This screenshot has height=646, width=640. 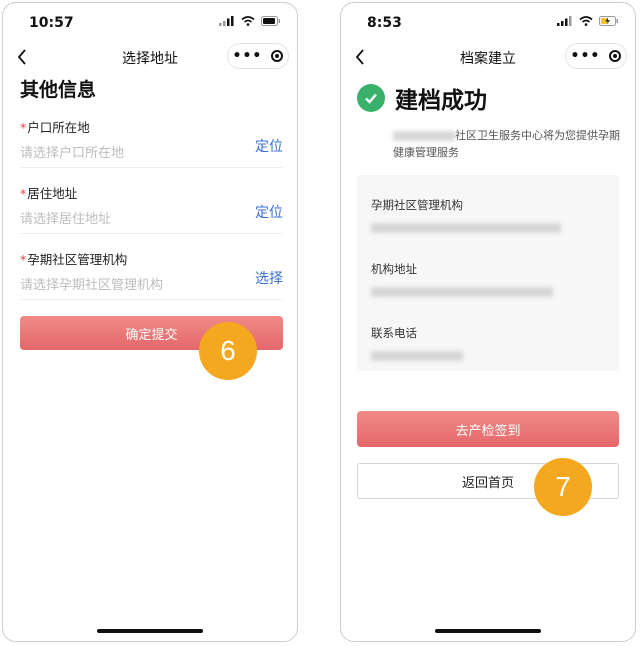 I want to click on field-label-text: 孕期社区管理机构, so click(x=77, y=259).